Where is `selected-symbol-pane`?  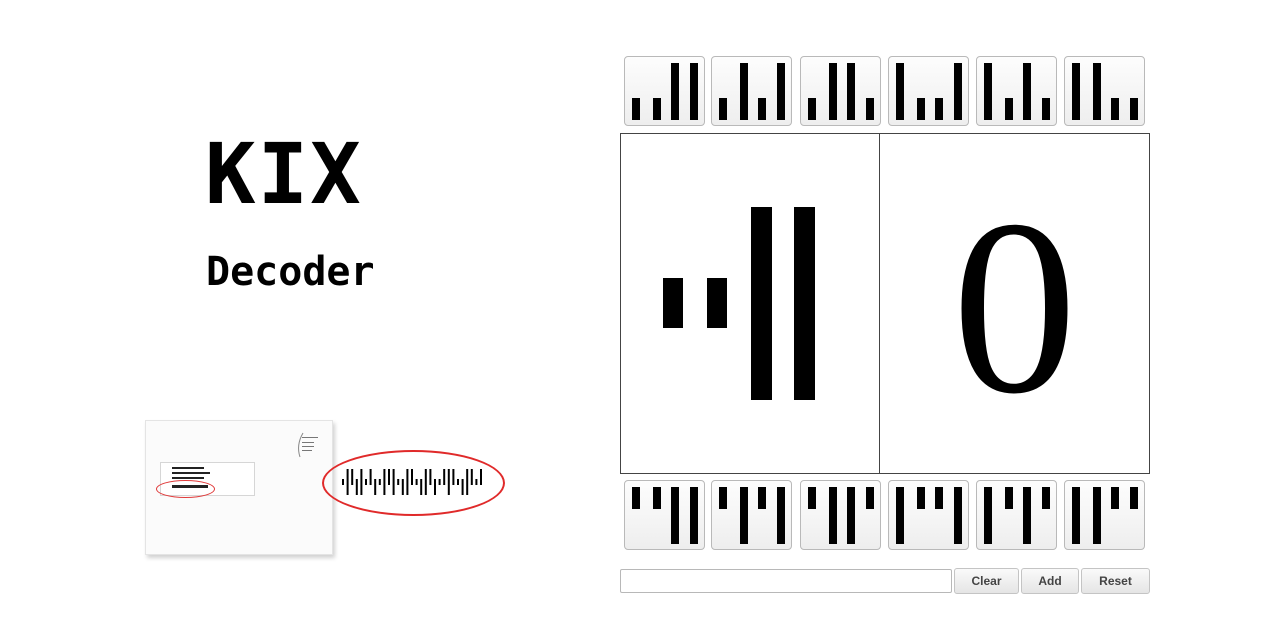 selected-symbol-pane is located at coordinates (750, 303).